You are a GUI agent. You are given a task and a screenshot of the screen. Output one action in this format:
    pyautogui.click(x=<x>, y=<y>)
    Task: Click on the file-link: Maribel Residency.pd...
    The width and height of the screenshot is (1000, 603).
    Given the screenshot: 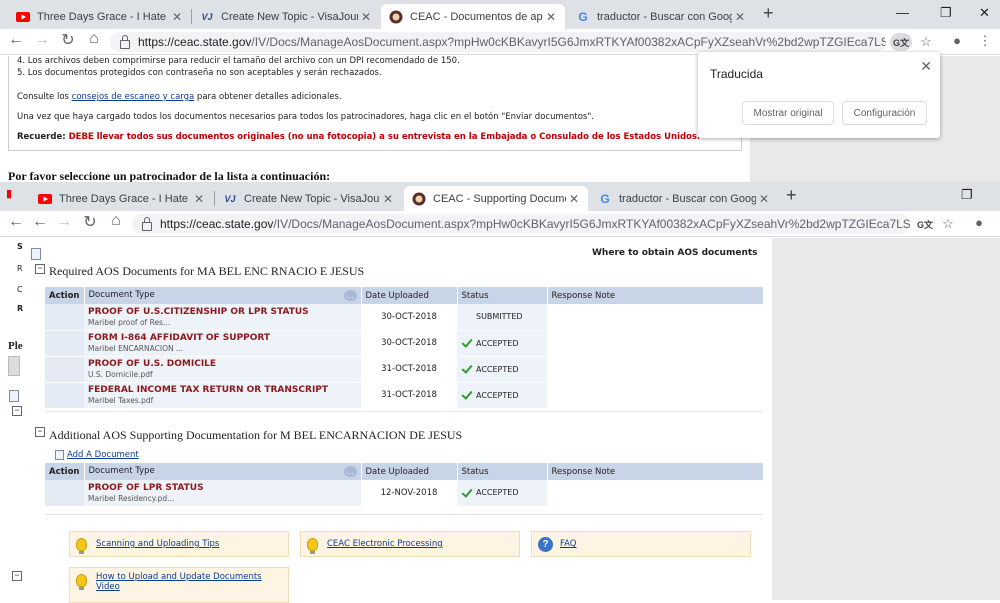 What is the action you would take?
    pyautogui.click(x=222, y=498)
    